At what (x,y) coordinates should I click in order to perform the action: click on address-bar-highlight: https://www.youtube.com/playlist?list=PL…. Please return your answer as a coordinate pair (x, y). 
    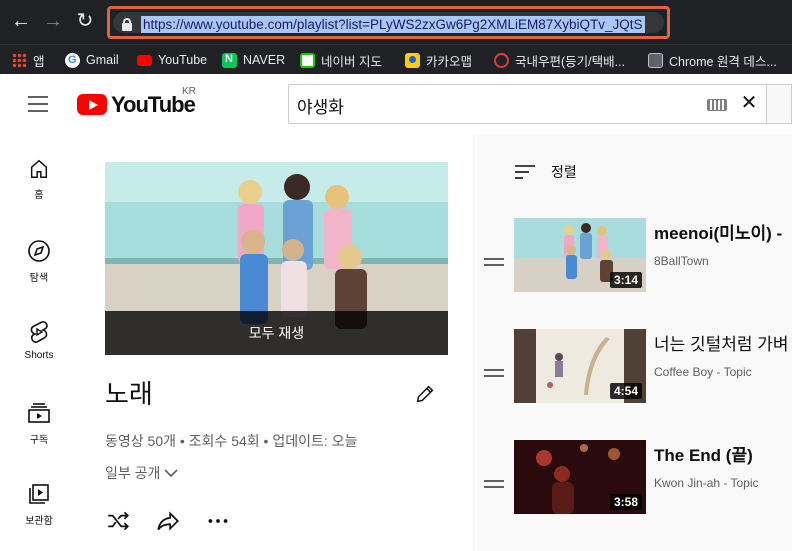
    Looking at the image, I should click on (388, 22).